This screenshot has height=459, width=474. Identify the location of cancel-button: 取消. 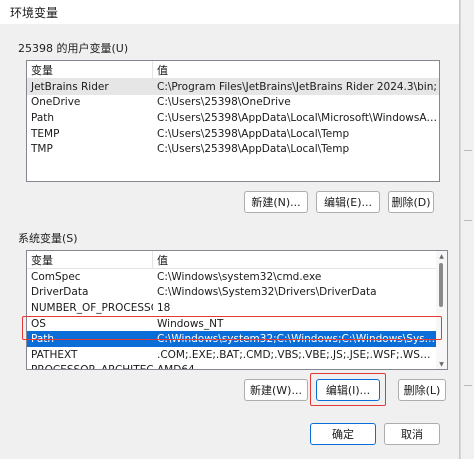
(412, 434).